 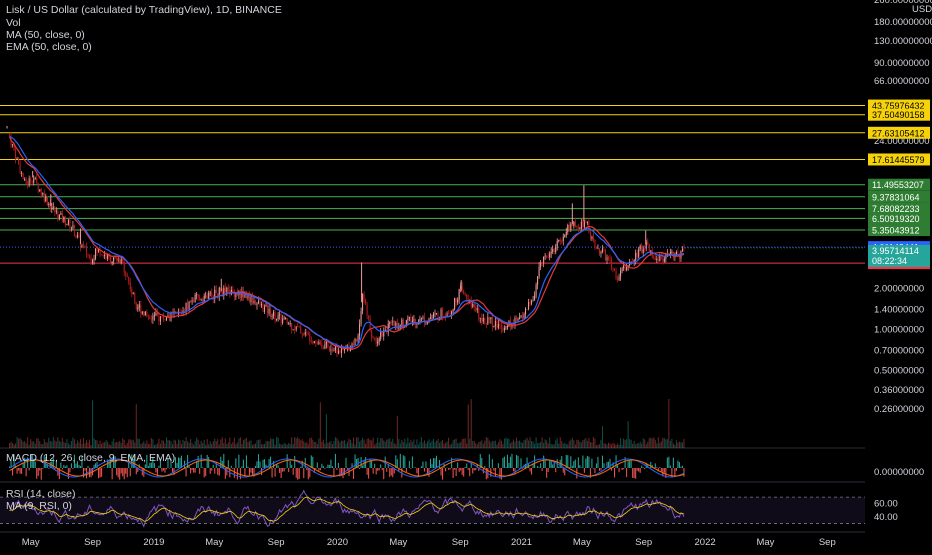 What do you see at coordinates (90, 458) in the screenshot?
I see `macd-label: MACD (12, 26, close, 9, EMA, EMA)` at bounding box center [90, 458].